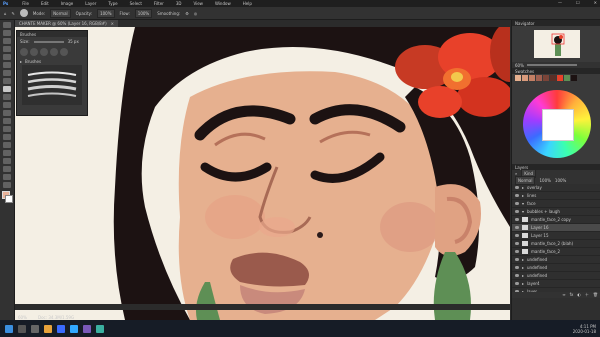 This screenshot has width=600, height=337. What do you see at coordinates (112, 23) in the screenshot?
I see `tab-close-icon: ×` at bounding box center [112, 23].